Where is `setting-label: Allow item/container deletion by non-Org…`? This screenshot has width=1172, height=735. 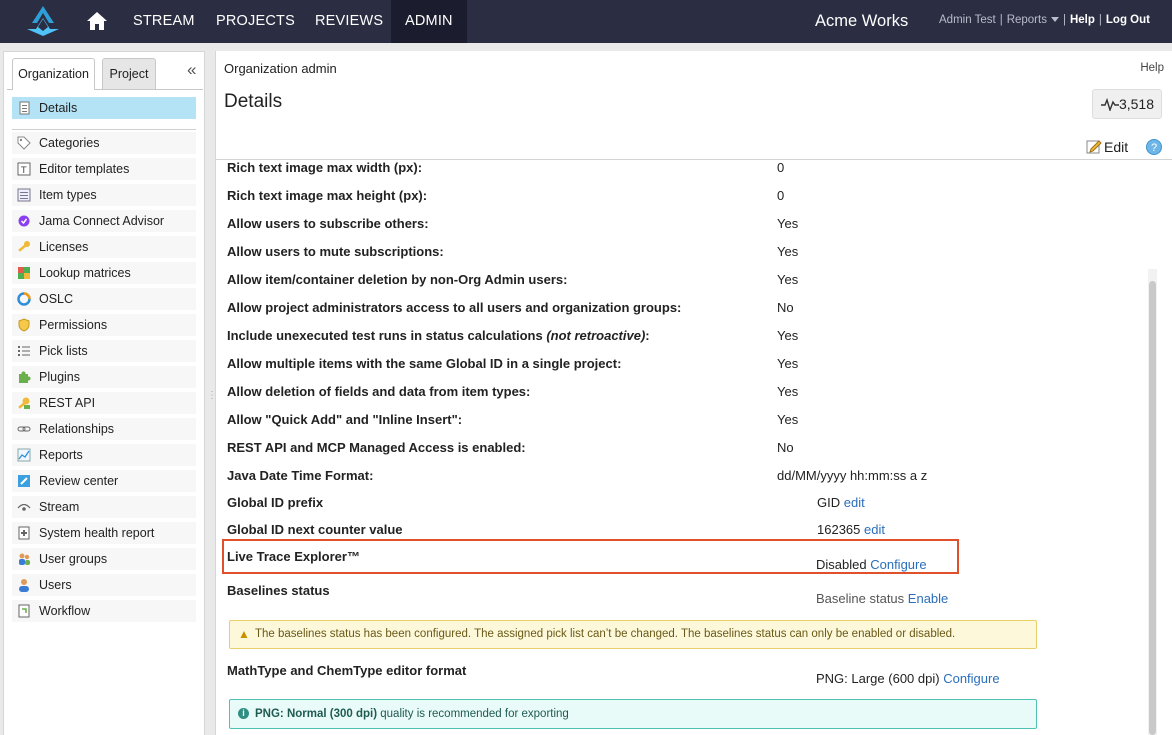 setting-label: Allow item/container deletion by non-Org… is located at coordinates (397, 279).